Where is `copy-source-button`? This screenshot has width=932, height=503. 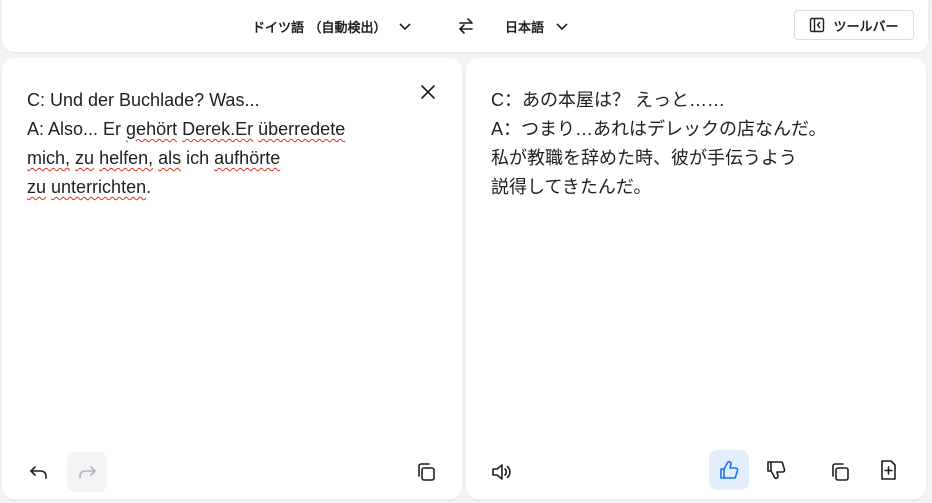 copy-source-button is located at coordinates (426, 472).